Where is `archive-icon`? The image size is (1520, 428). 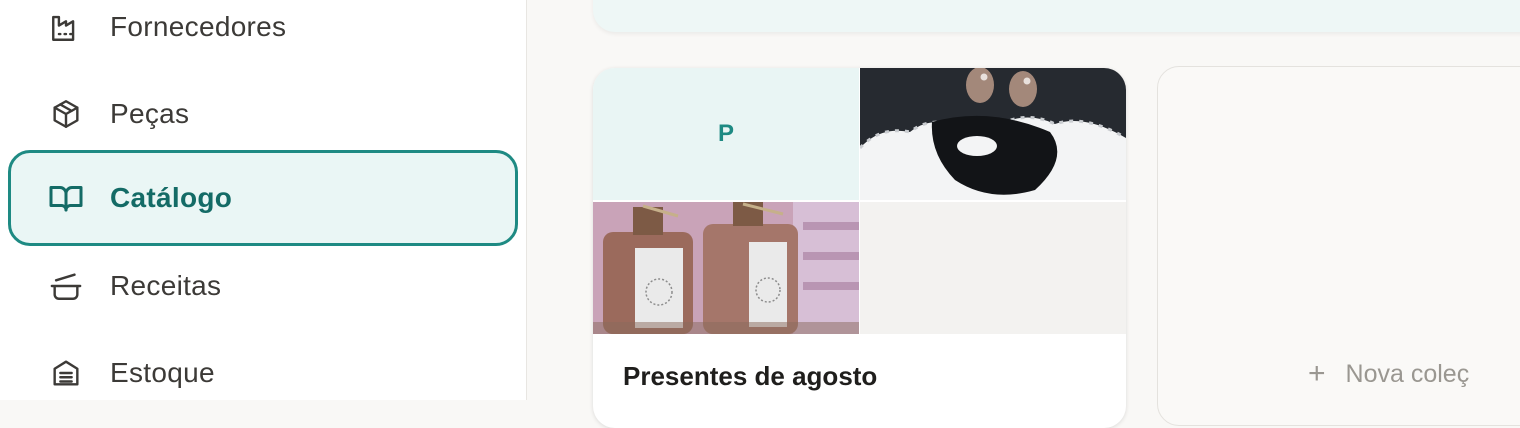 archive-icon is located at coordinates (66, 373).